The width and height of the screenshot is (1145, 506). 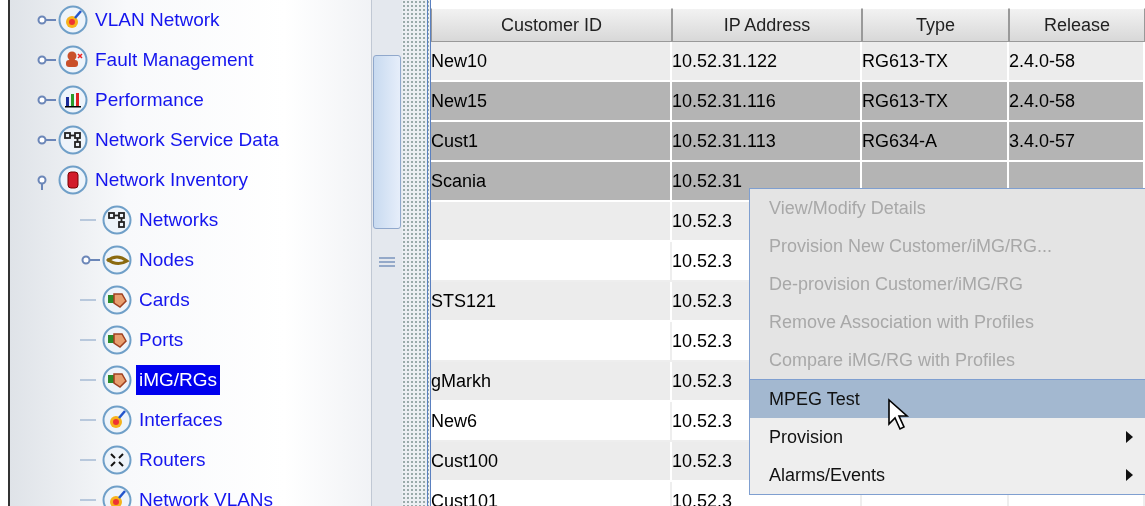 What do you see at coordinates (724, 141) in the screenshot?
I see `table-cell: 10.52.31.113` at bounding box center [724, 141].